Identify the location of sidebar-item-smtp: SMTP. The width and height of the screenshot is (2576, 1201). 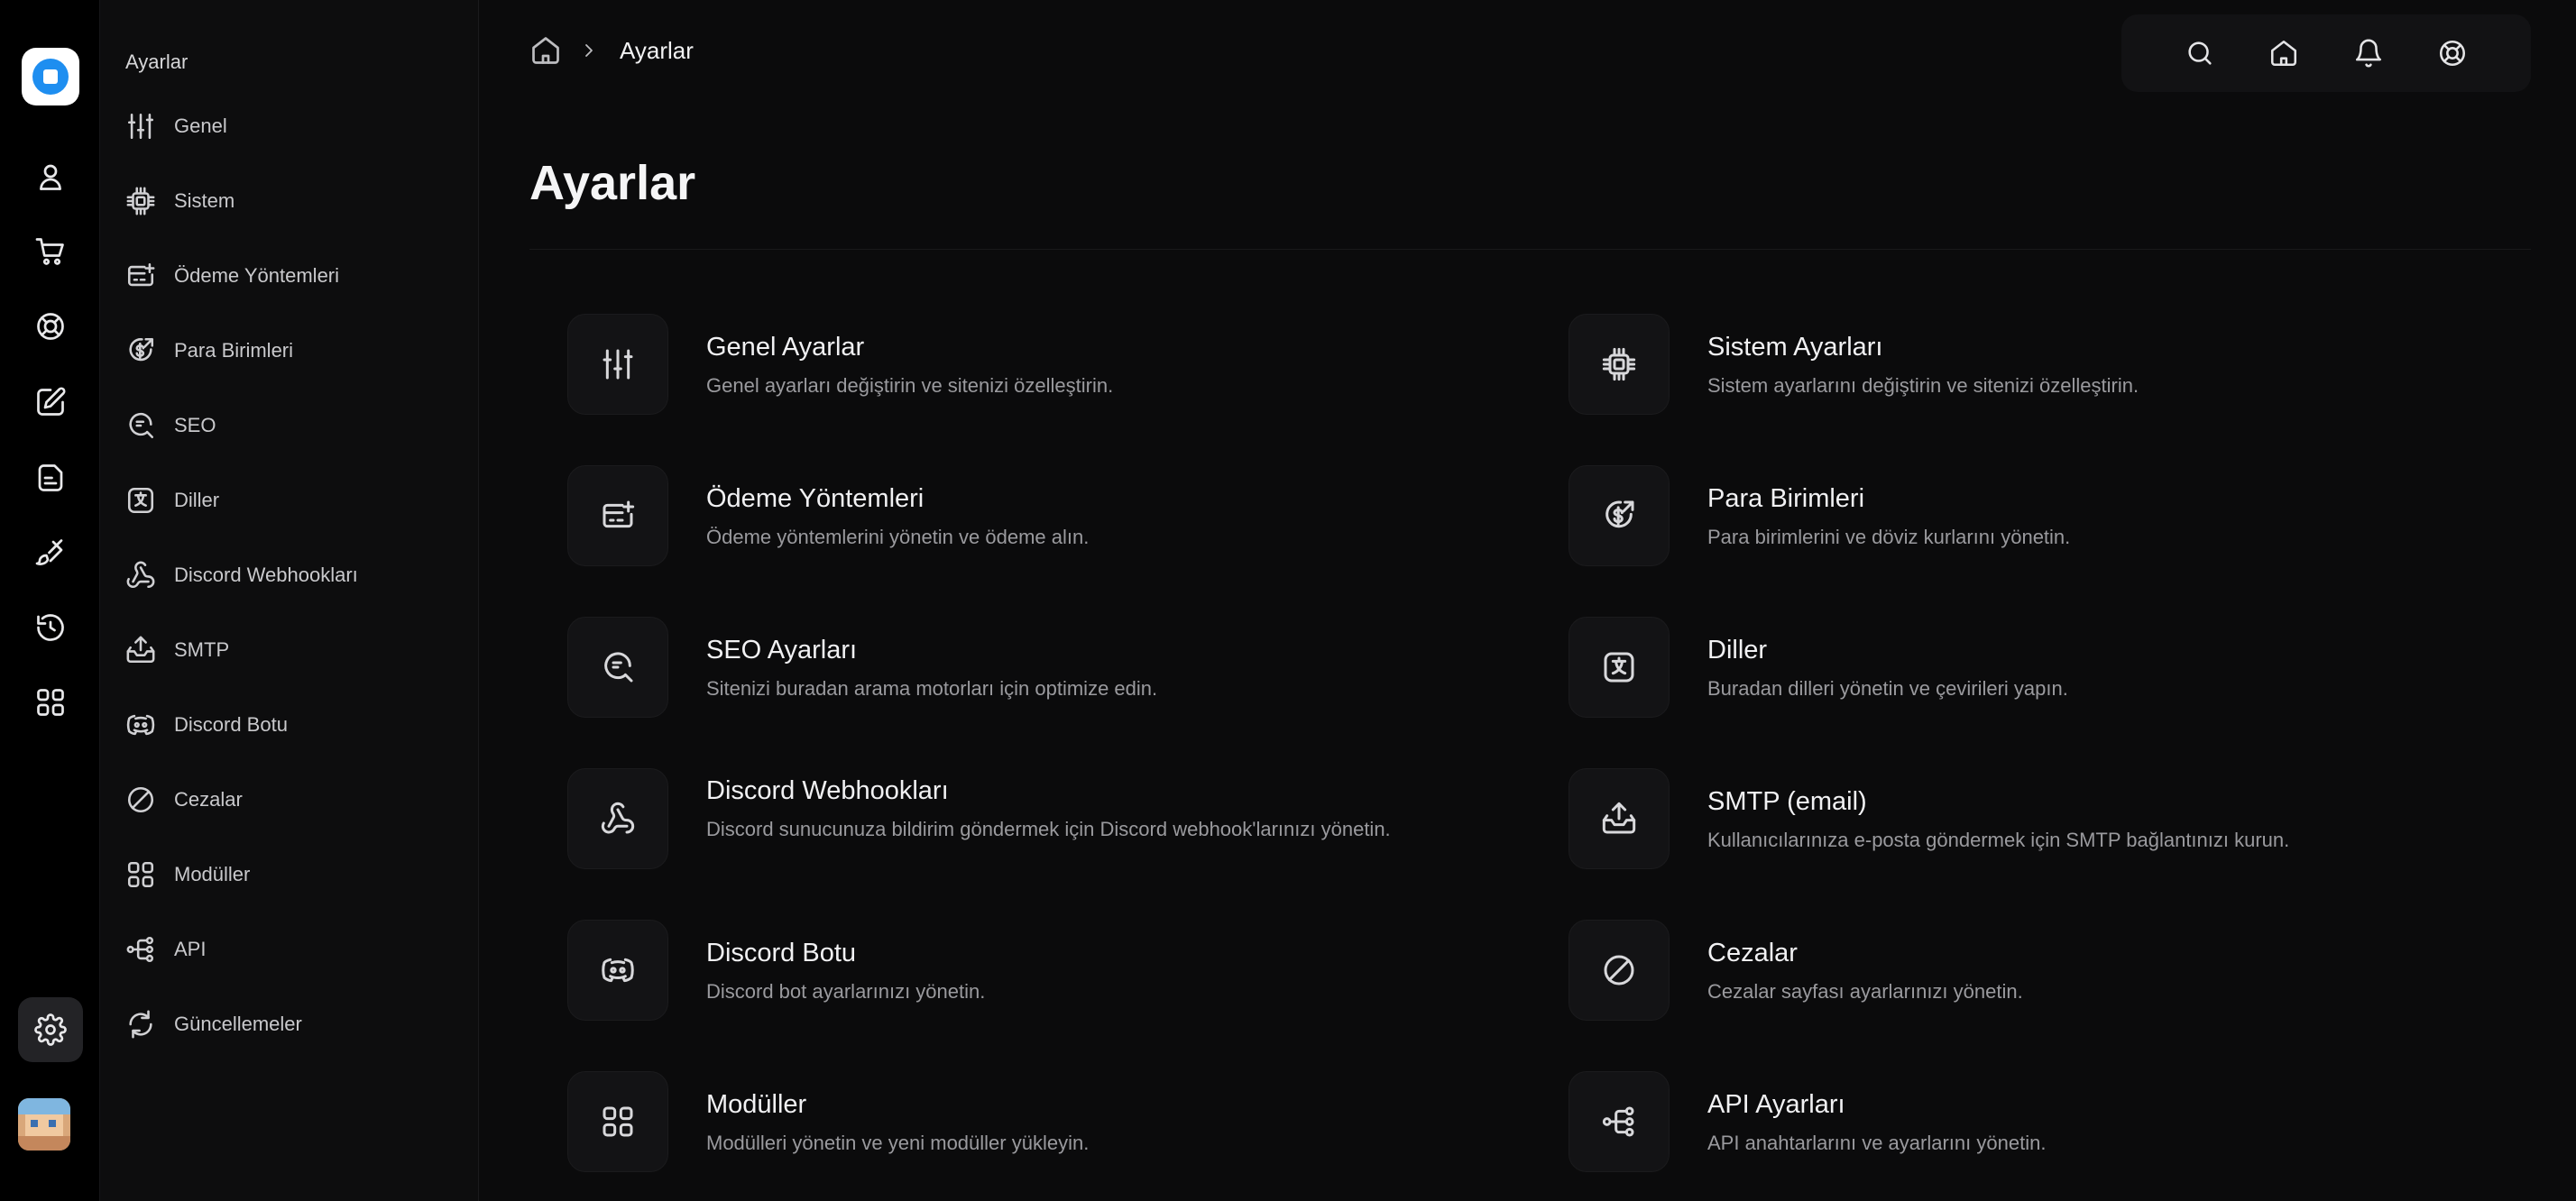
(292, 650).